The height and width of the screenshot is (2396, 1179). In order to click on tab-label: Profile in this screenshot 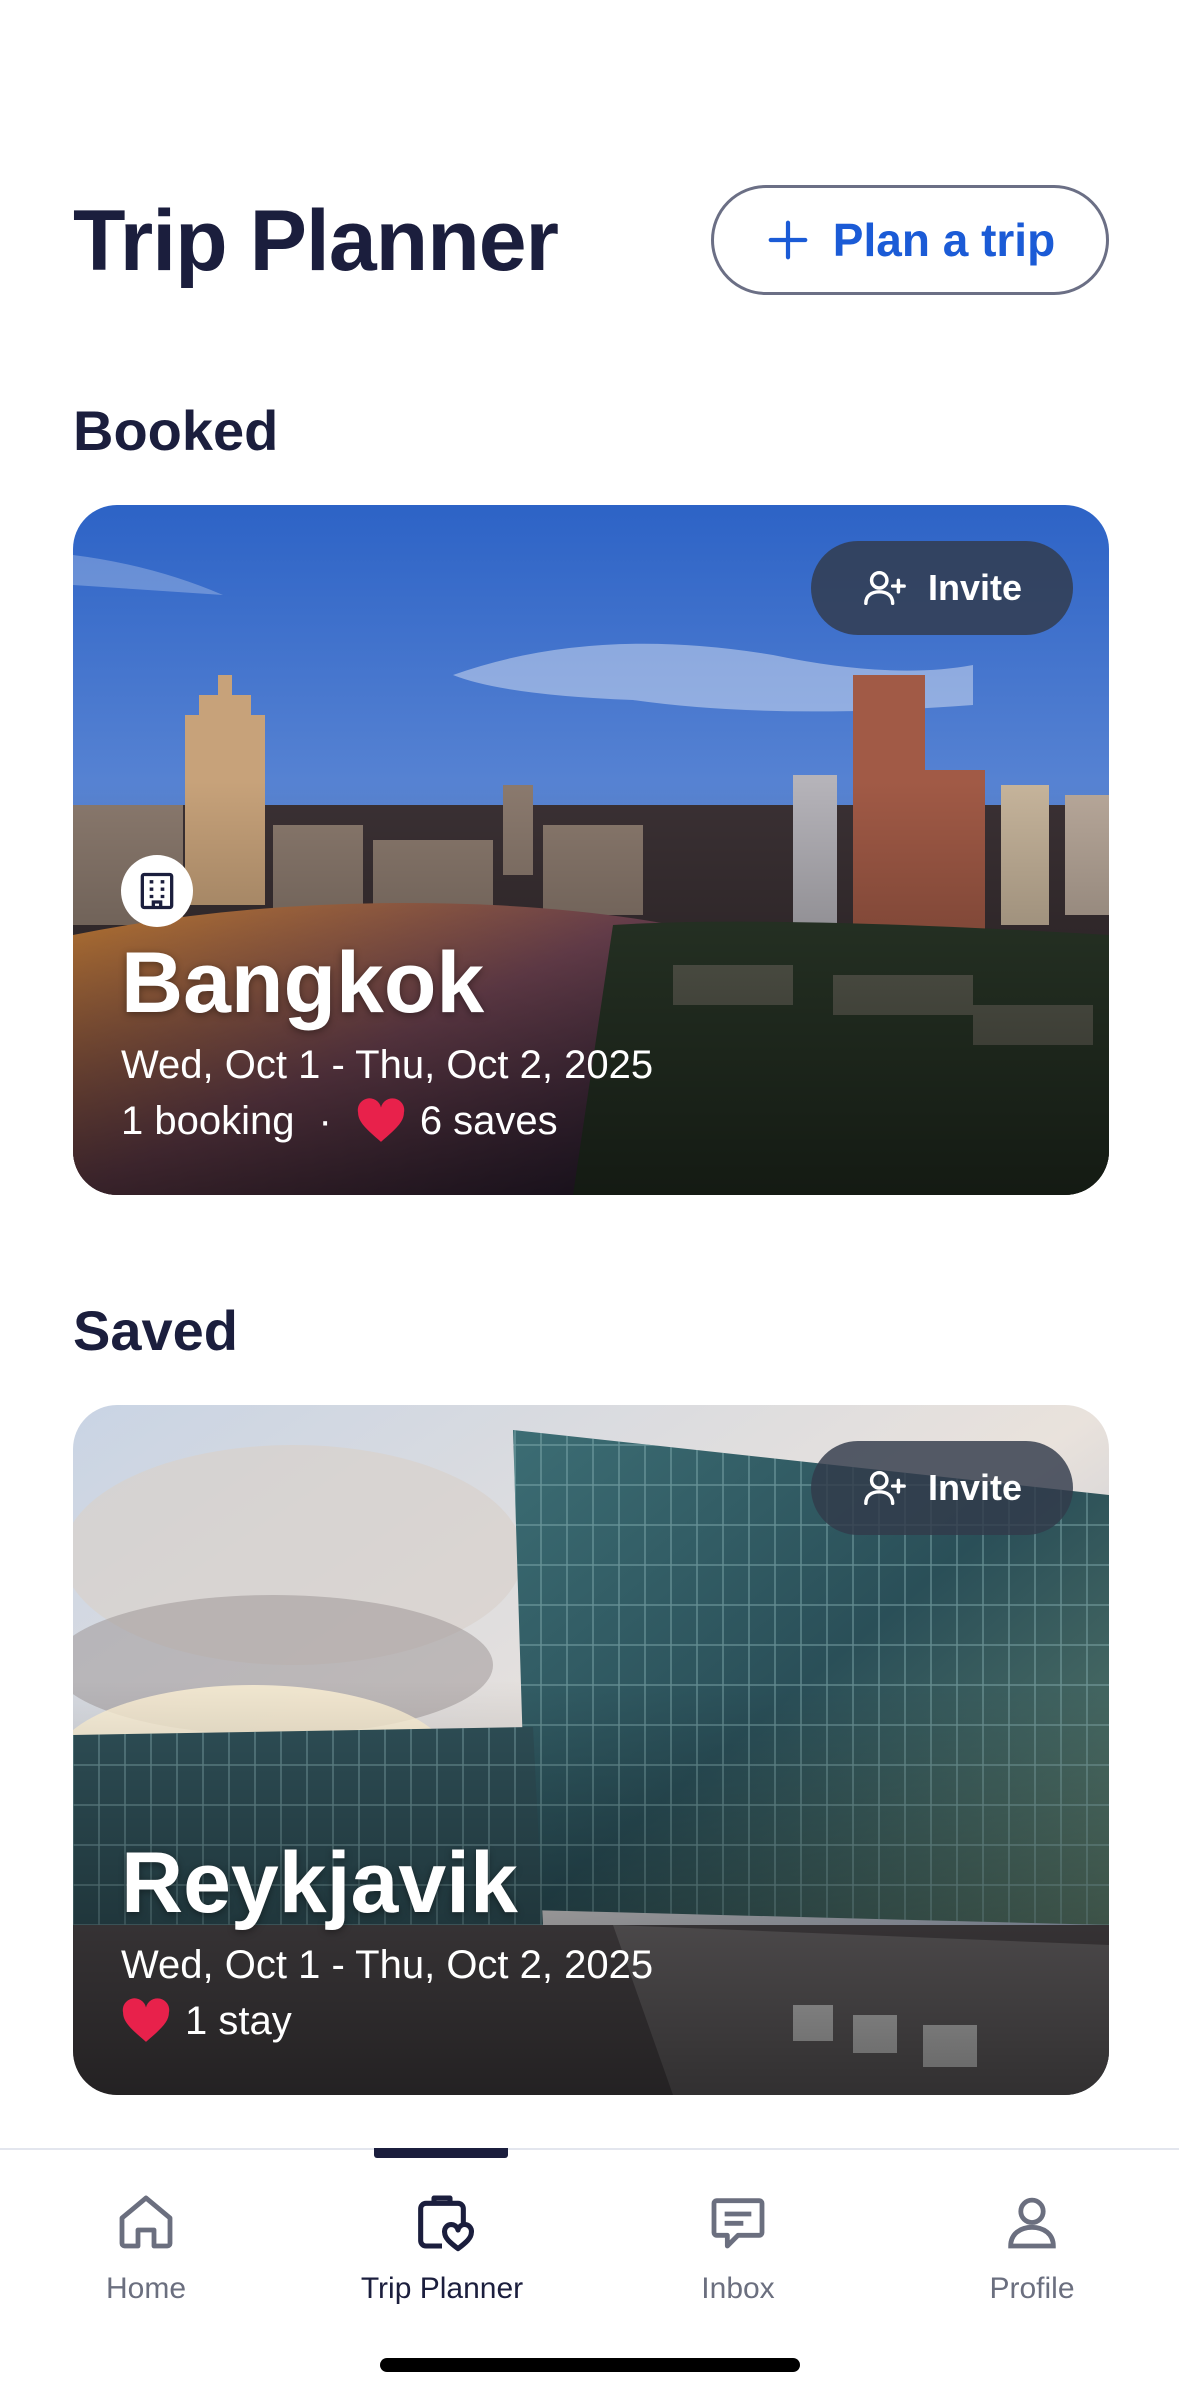, I will do `click(1032, 2288)`.